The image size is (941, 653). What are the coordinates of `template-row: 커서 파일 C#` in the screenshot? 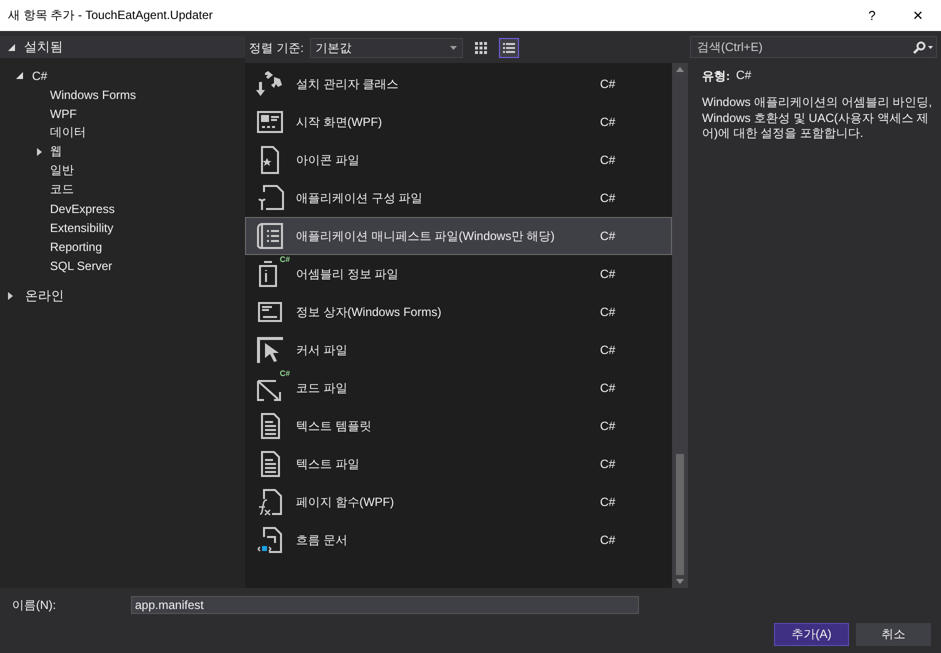 It's located at (458, 350).